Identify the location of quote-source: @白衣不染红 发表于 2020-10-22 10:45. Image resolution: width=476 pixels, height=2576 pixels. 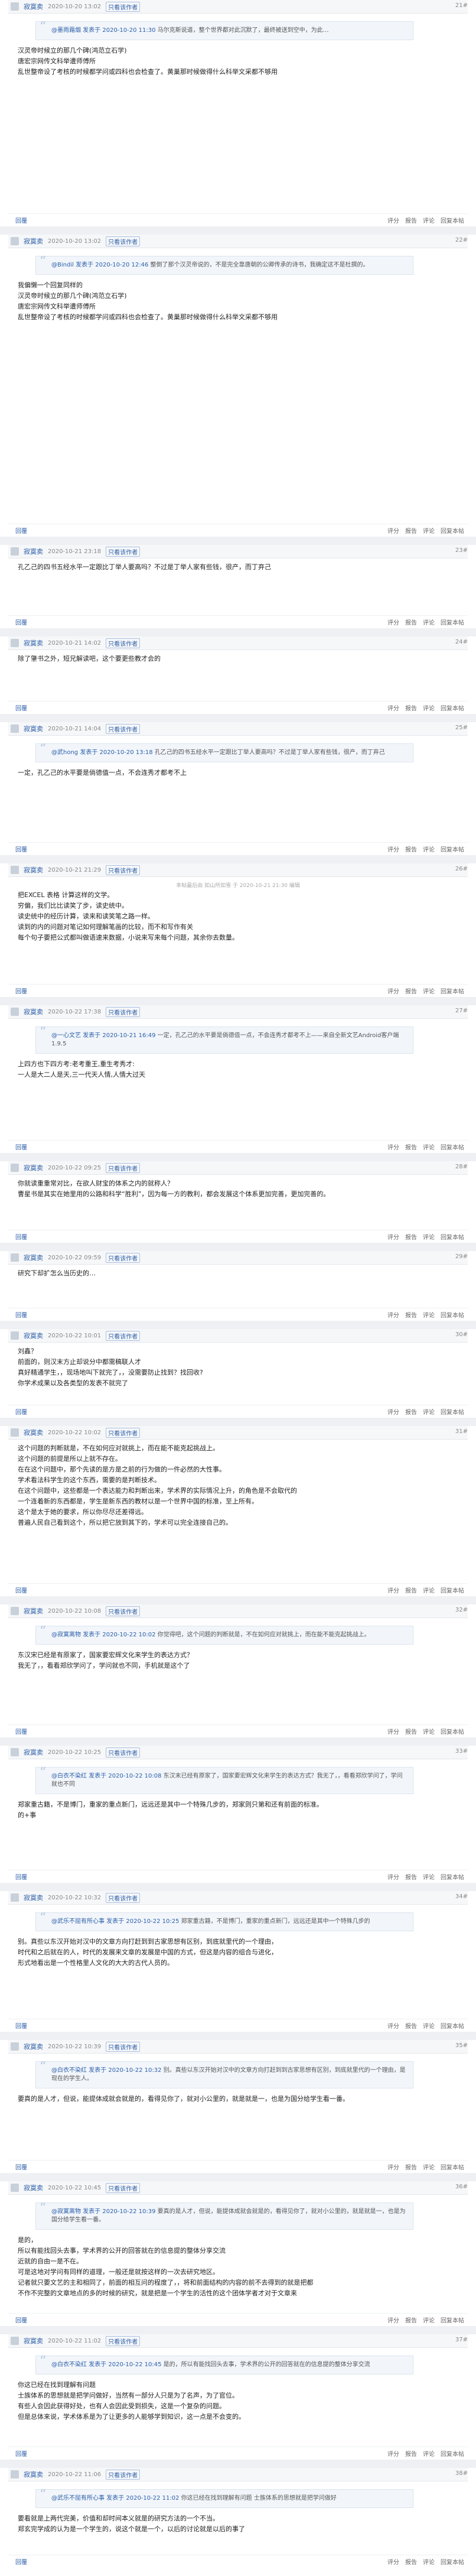
(106, 2364).